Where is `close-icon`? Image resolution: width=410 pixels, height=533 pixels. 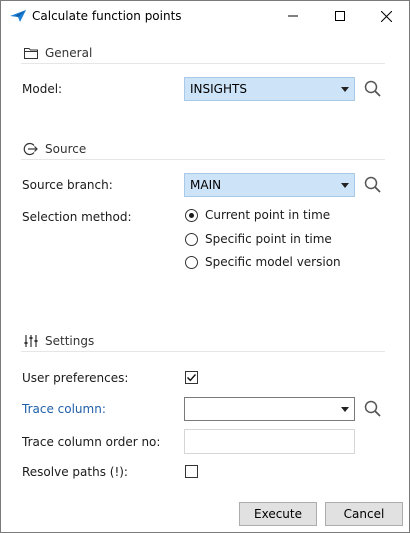 close-icon is located at coordinates (386, 16).